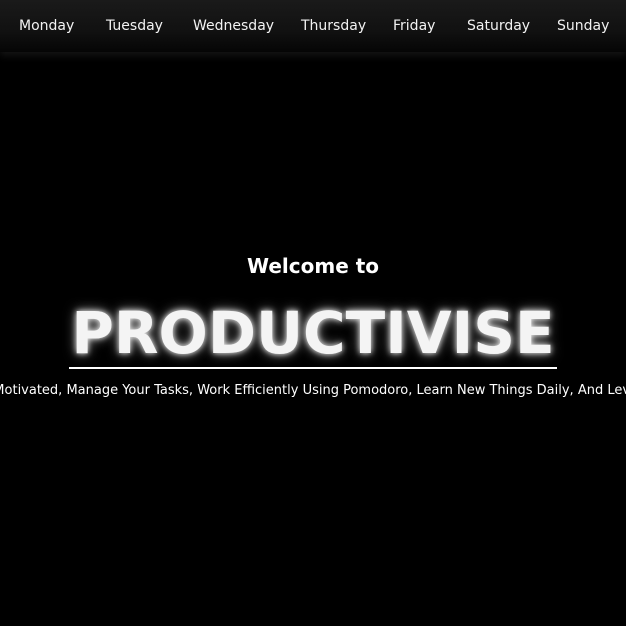  Describe the element at coordinates (498, 26) in the screenshot. I see `nav-item-saturday: Saturday` at that location.